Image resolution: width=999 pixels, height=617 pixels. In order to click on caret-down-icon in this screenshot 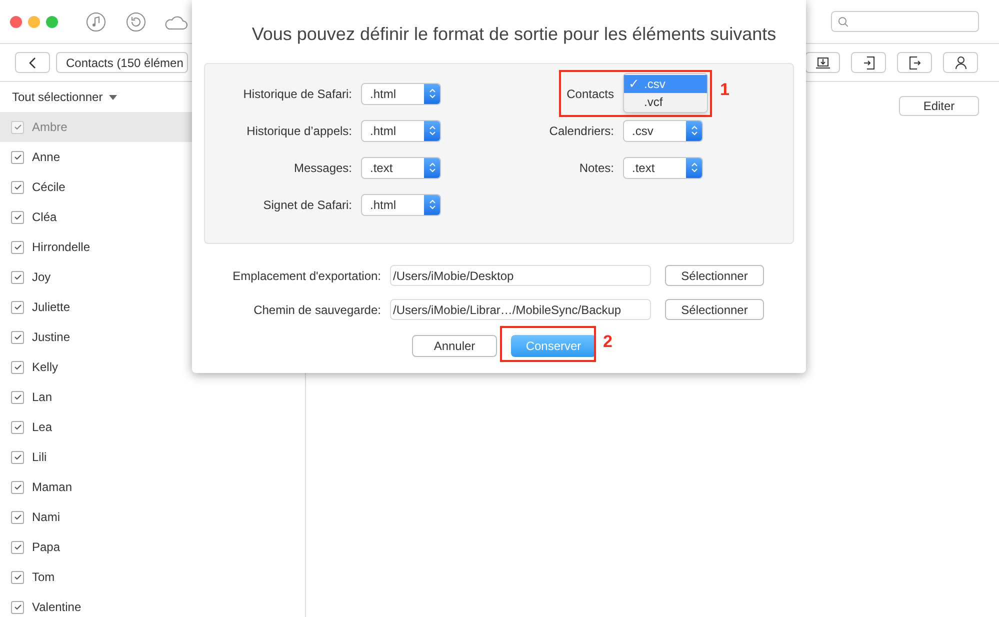, I will do `click(112, 97)`.